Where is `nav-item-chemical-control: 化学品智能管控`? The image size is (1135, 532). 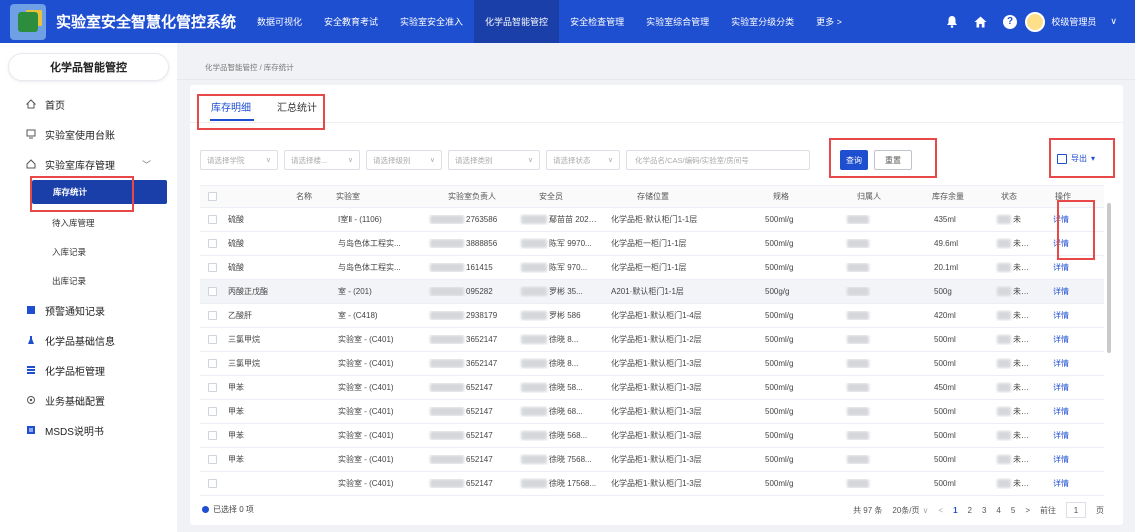
nav-item-chemical-control: 化学品智能管控 is located at coordinates (517, 21).